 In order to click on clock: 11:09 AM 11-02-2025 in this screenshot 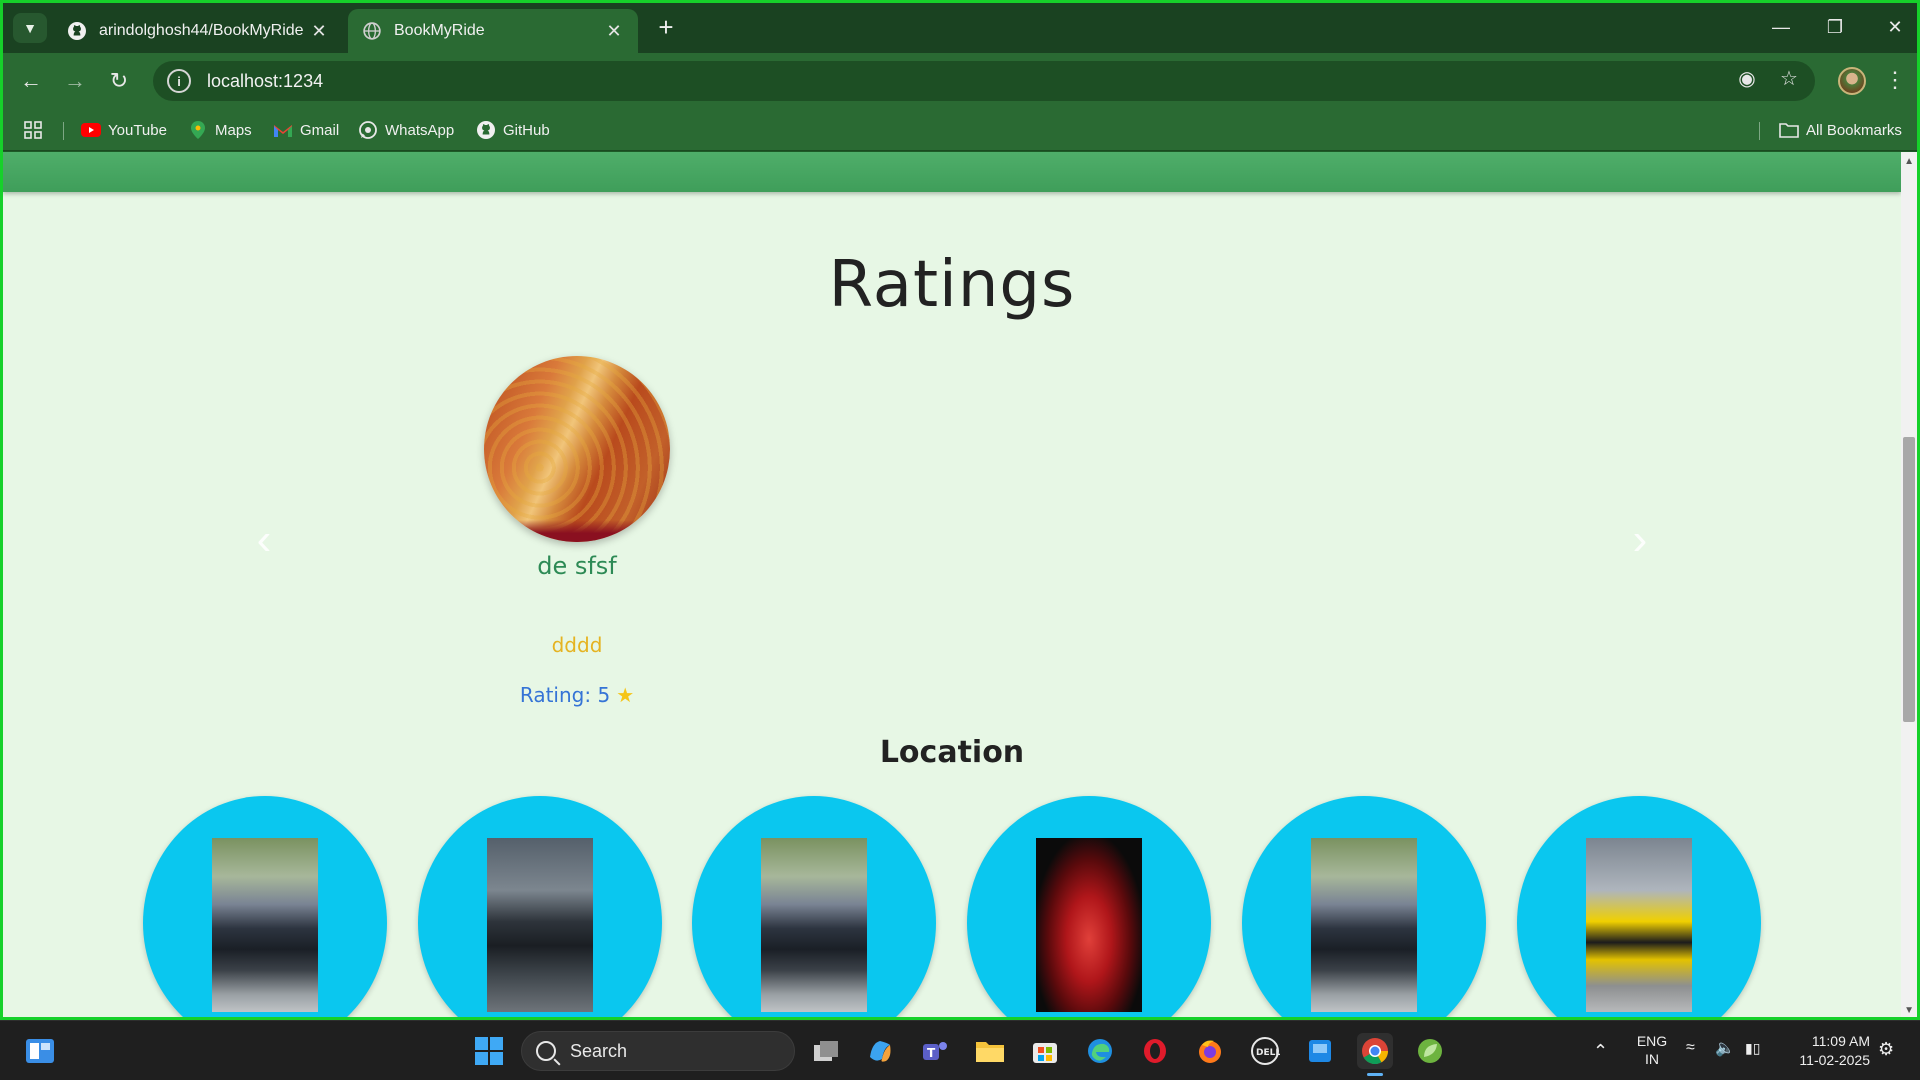, I will do `click(1825, 1051)`.